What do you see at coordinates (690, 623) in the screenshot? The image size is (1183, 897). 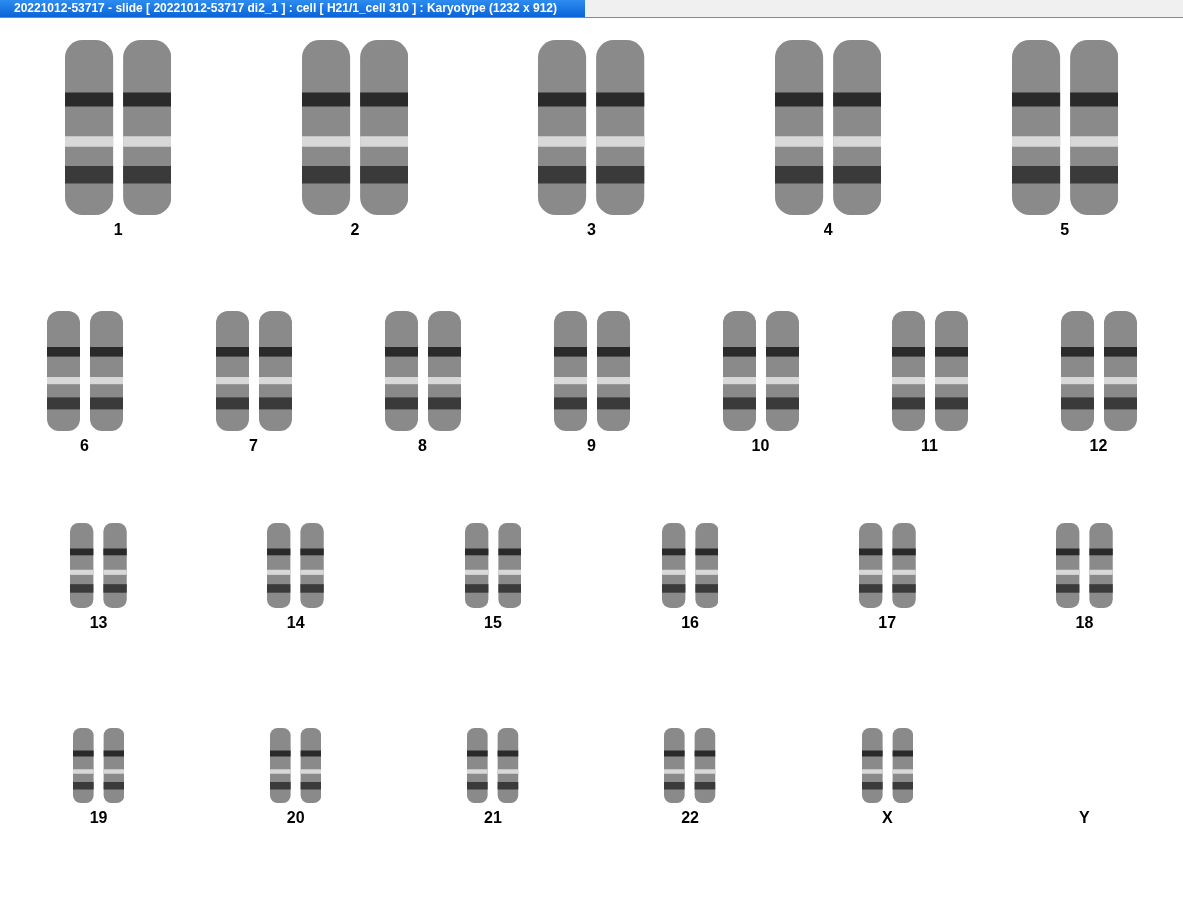 I see `chromosome-label: 16` at bounding box center [690, 623].